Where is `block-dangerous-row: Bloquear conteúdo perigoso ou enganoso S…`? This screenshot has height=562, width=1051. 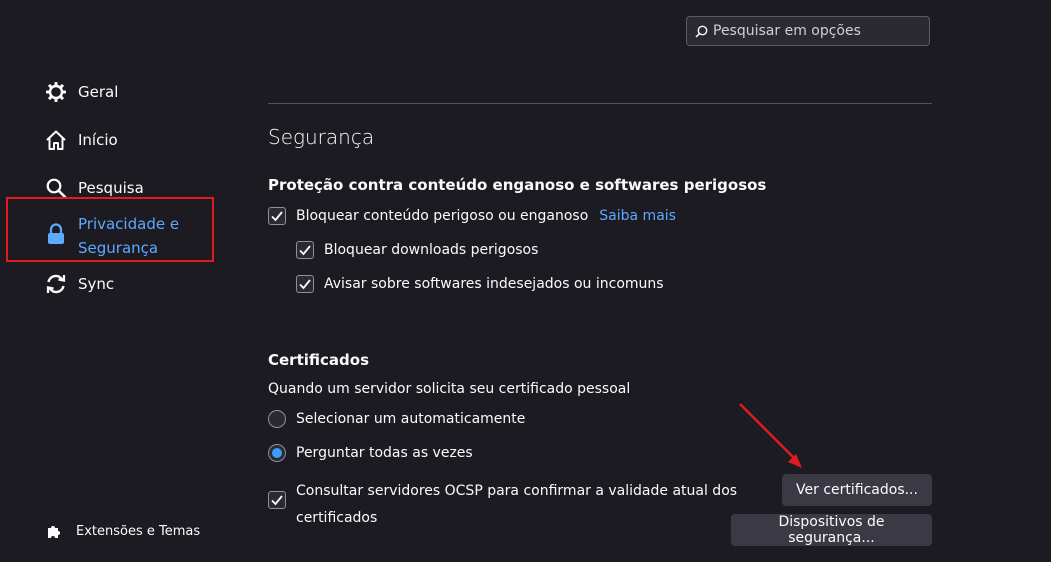
block-dangerous-row: Bloquear conteúdo perigoso ou enganoso S… is located at coordinates (472, 216).